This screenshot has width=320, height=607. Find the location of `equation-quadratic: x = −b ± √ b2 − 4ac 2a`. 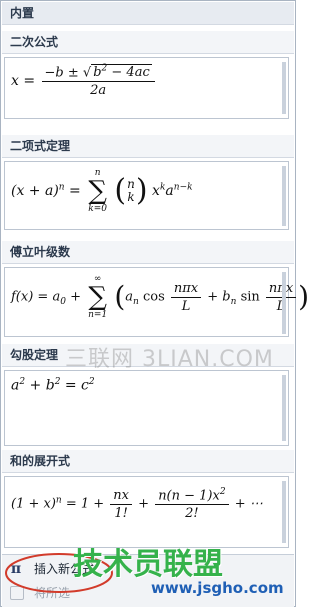

equation-quadratic: x = −b ± √ b2 − 4ac 2a is located at coordinates (84, 81).